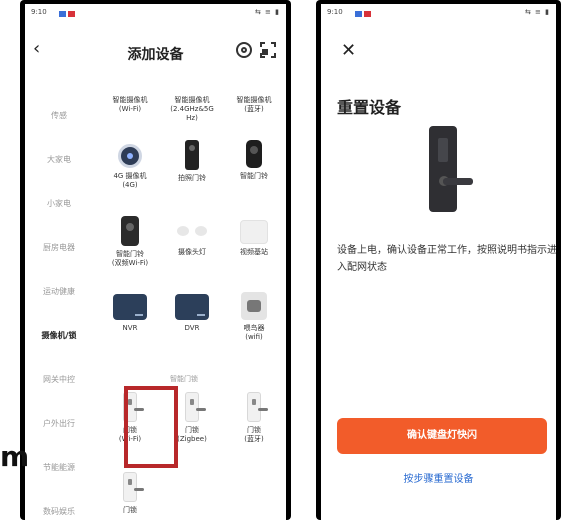  I want to click on sidebar-item-outdoor: 户外出行, so click(59, 423).